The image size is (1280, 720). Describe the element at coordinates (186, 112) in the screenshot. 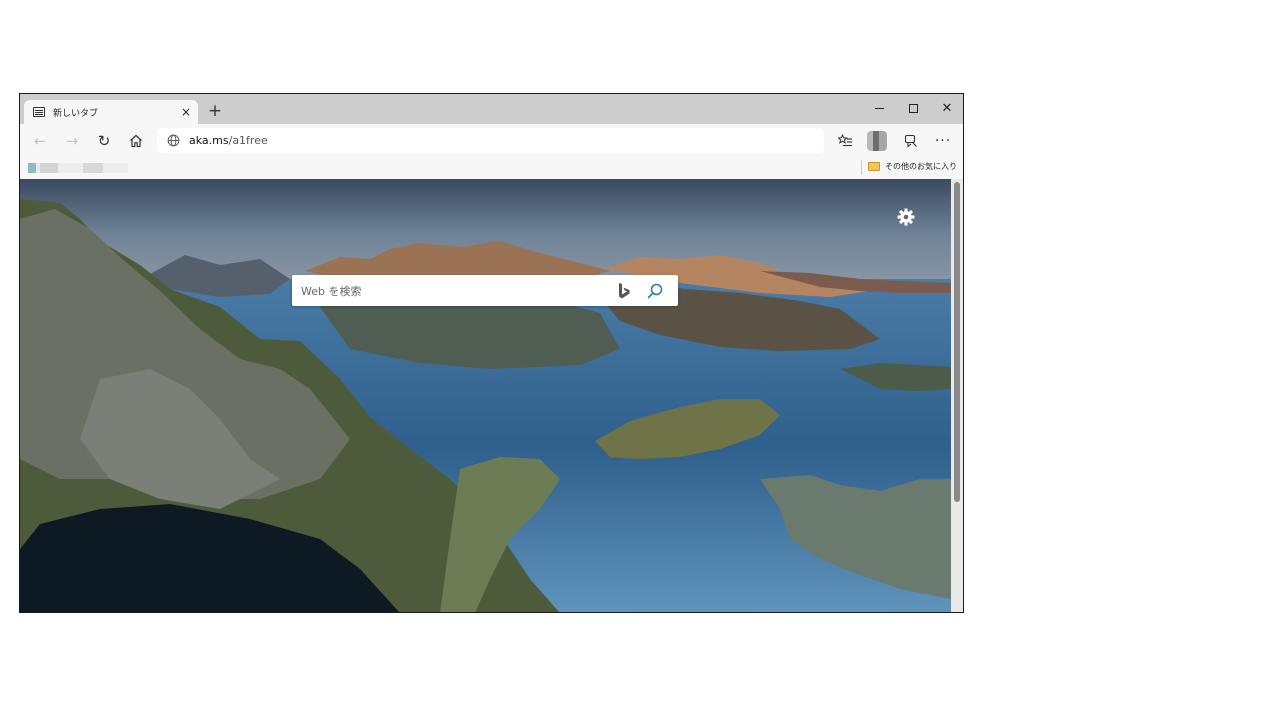

I see `tab-close-button: ×` at that location.